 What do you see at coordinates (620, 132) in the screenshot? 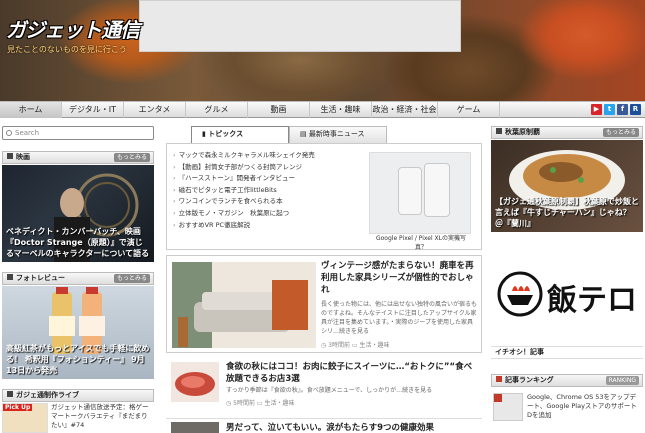
I see `akiba-more-button: もっとみる` at bounding box center [620, 132].